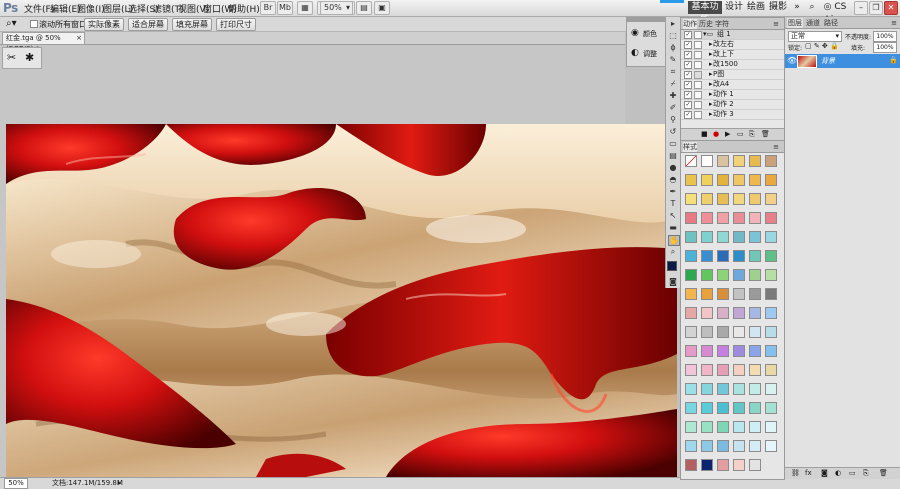 This screenshot has width=900, height=489. I want to click on quick-mask-icon: ◙, so click(673, 281).